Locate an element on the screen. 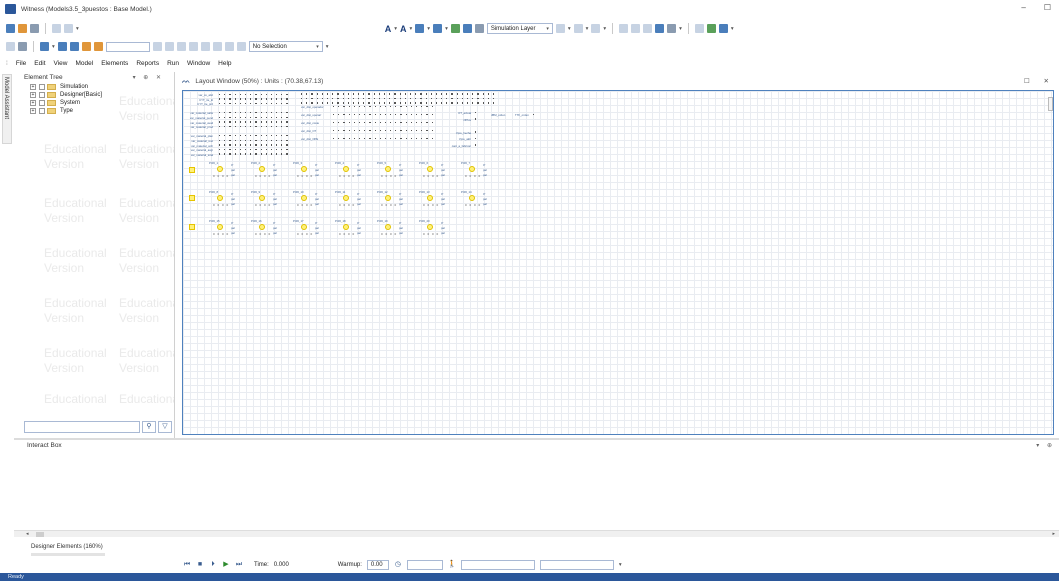 The width and height of the screenshot is (1059, 581). open-folder-icon is located at coordinates (22, 28).